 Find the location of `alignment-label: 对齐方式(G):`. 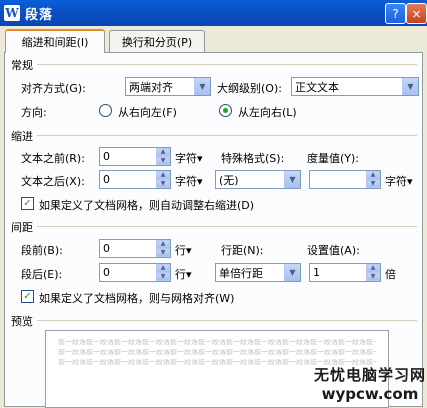

alignment-label: 对齐方式(G): is located at coordinates (53, 88).